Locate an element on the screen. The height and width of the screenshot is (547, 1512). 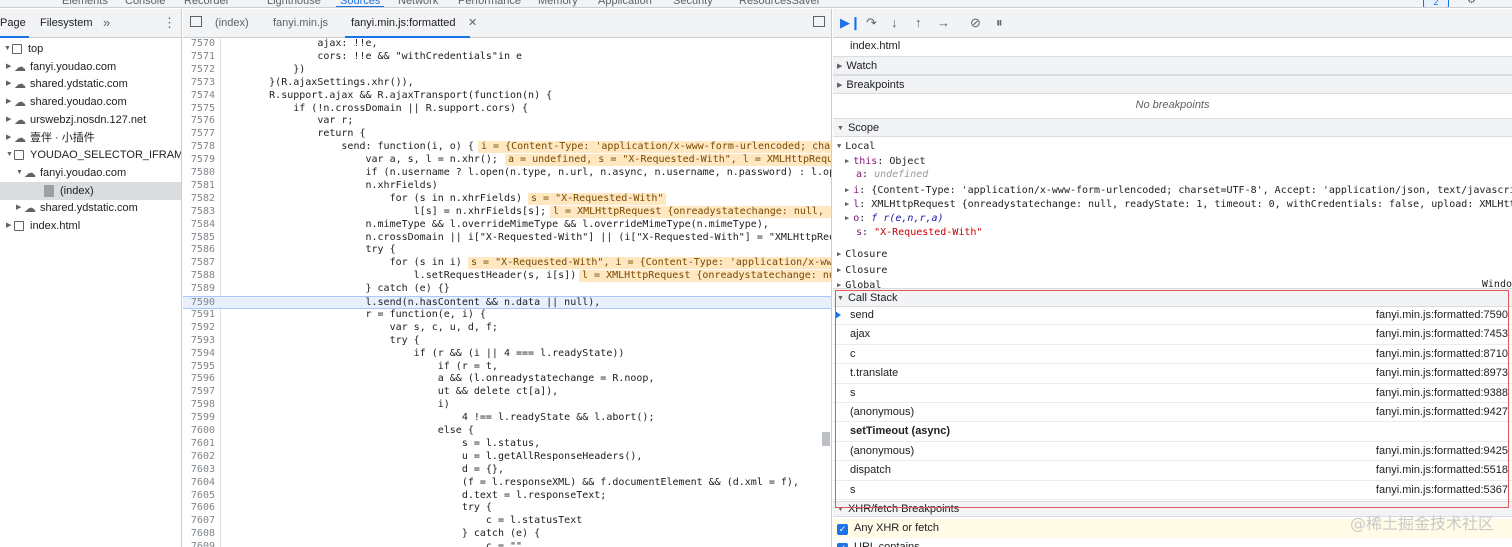
tree-item: ▶ ☁ shared.ydstatic.com is located at coordinates (90, 84).